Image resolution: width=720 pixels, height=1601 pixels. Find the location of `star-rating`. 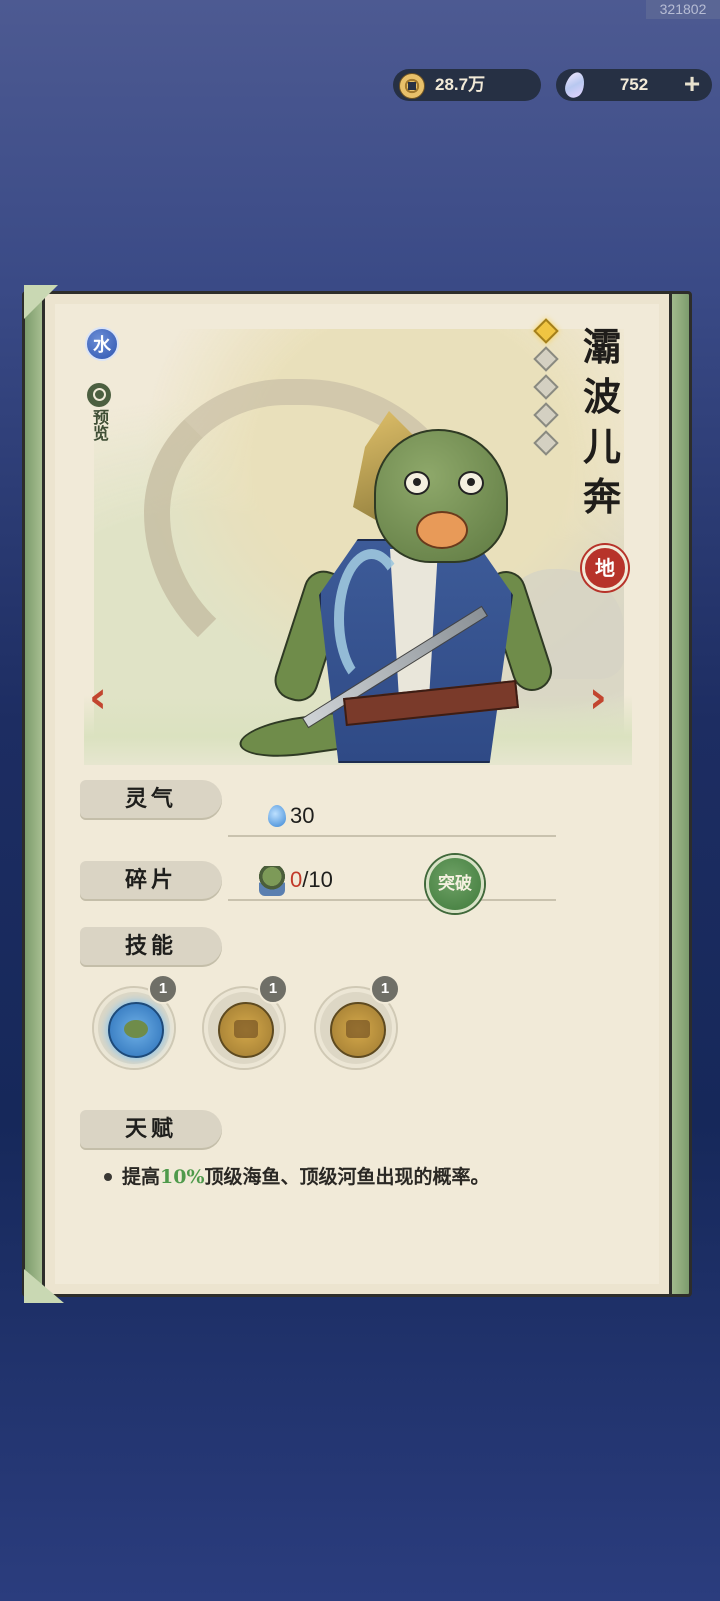

star-rating is located at coordinates (546, 390).